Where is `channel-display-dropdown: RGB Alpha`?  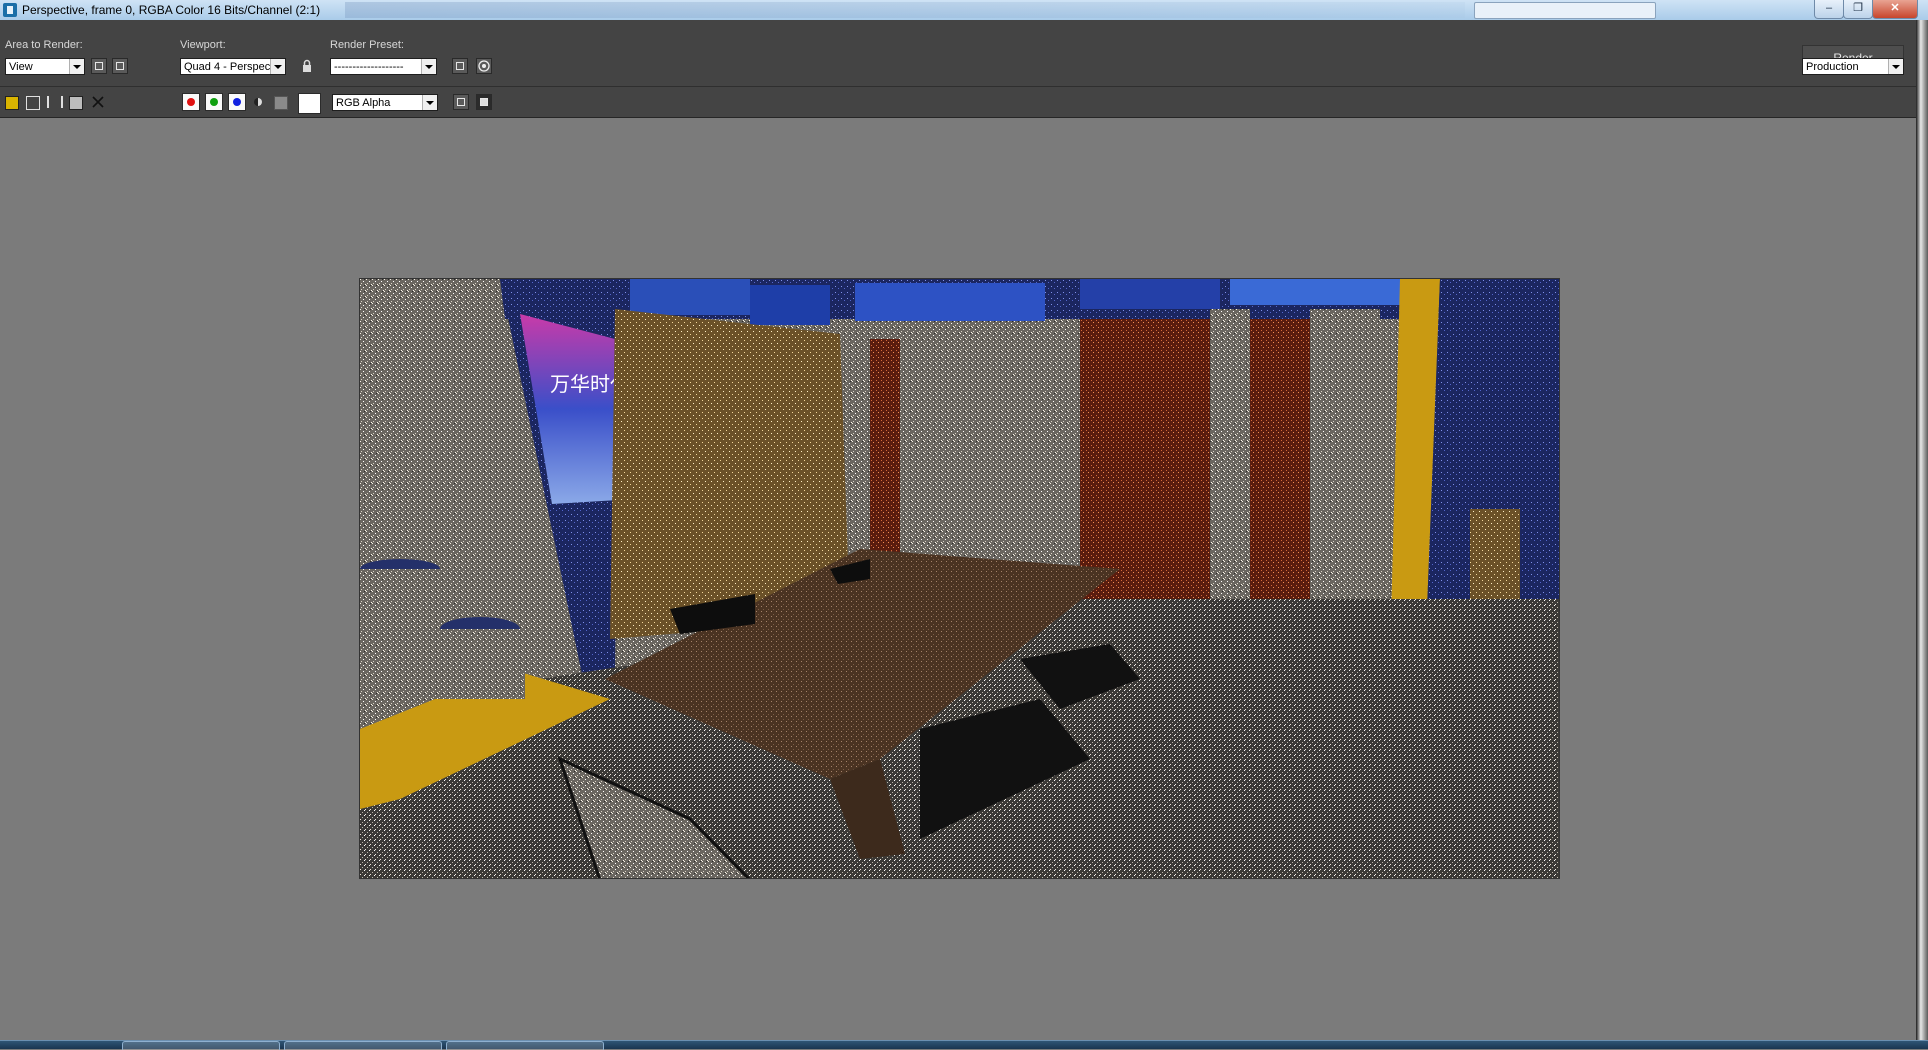
channel-display-dropdown: RGB Alpha is located at coordinates (385, 102).